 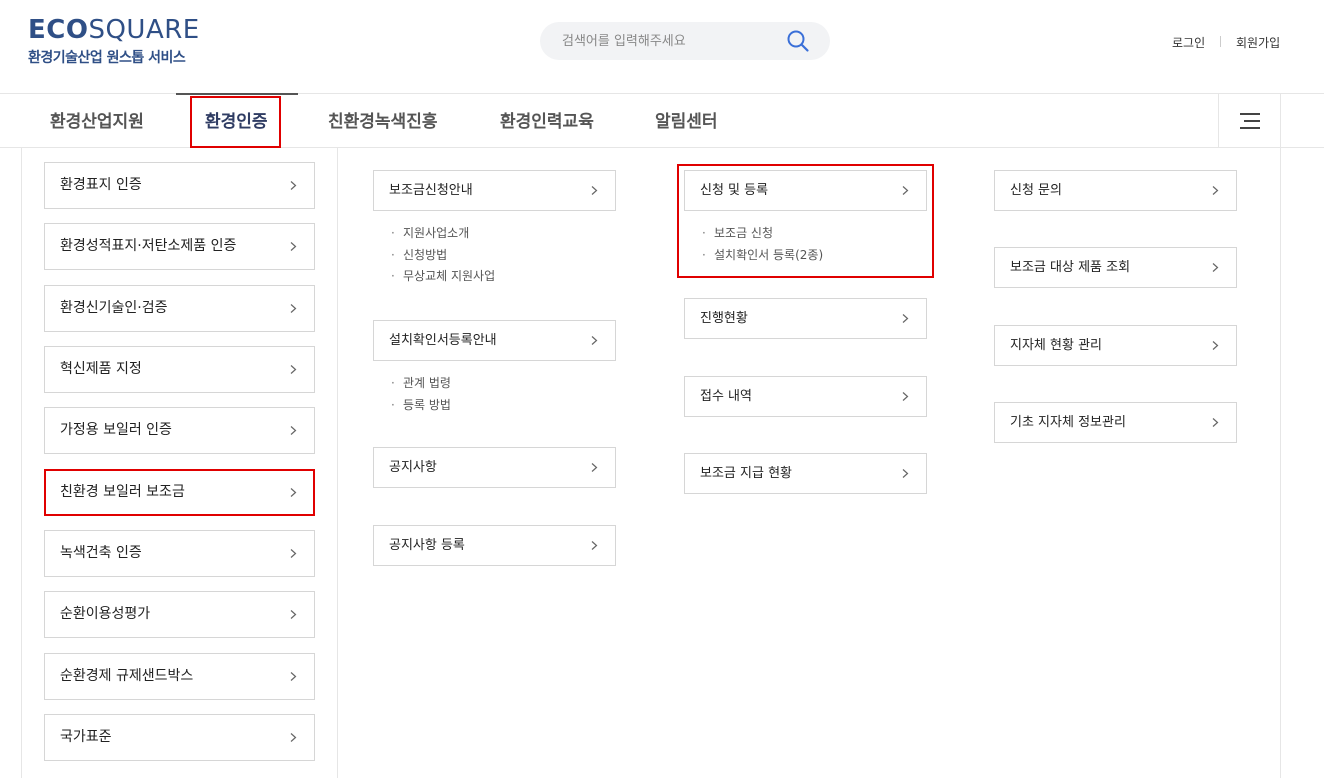 What do you see at coordinates (101, 369) in the screenshot?
I see `left-menu-label: 혁신제품 지정` at bounding box center [101, 369].